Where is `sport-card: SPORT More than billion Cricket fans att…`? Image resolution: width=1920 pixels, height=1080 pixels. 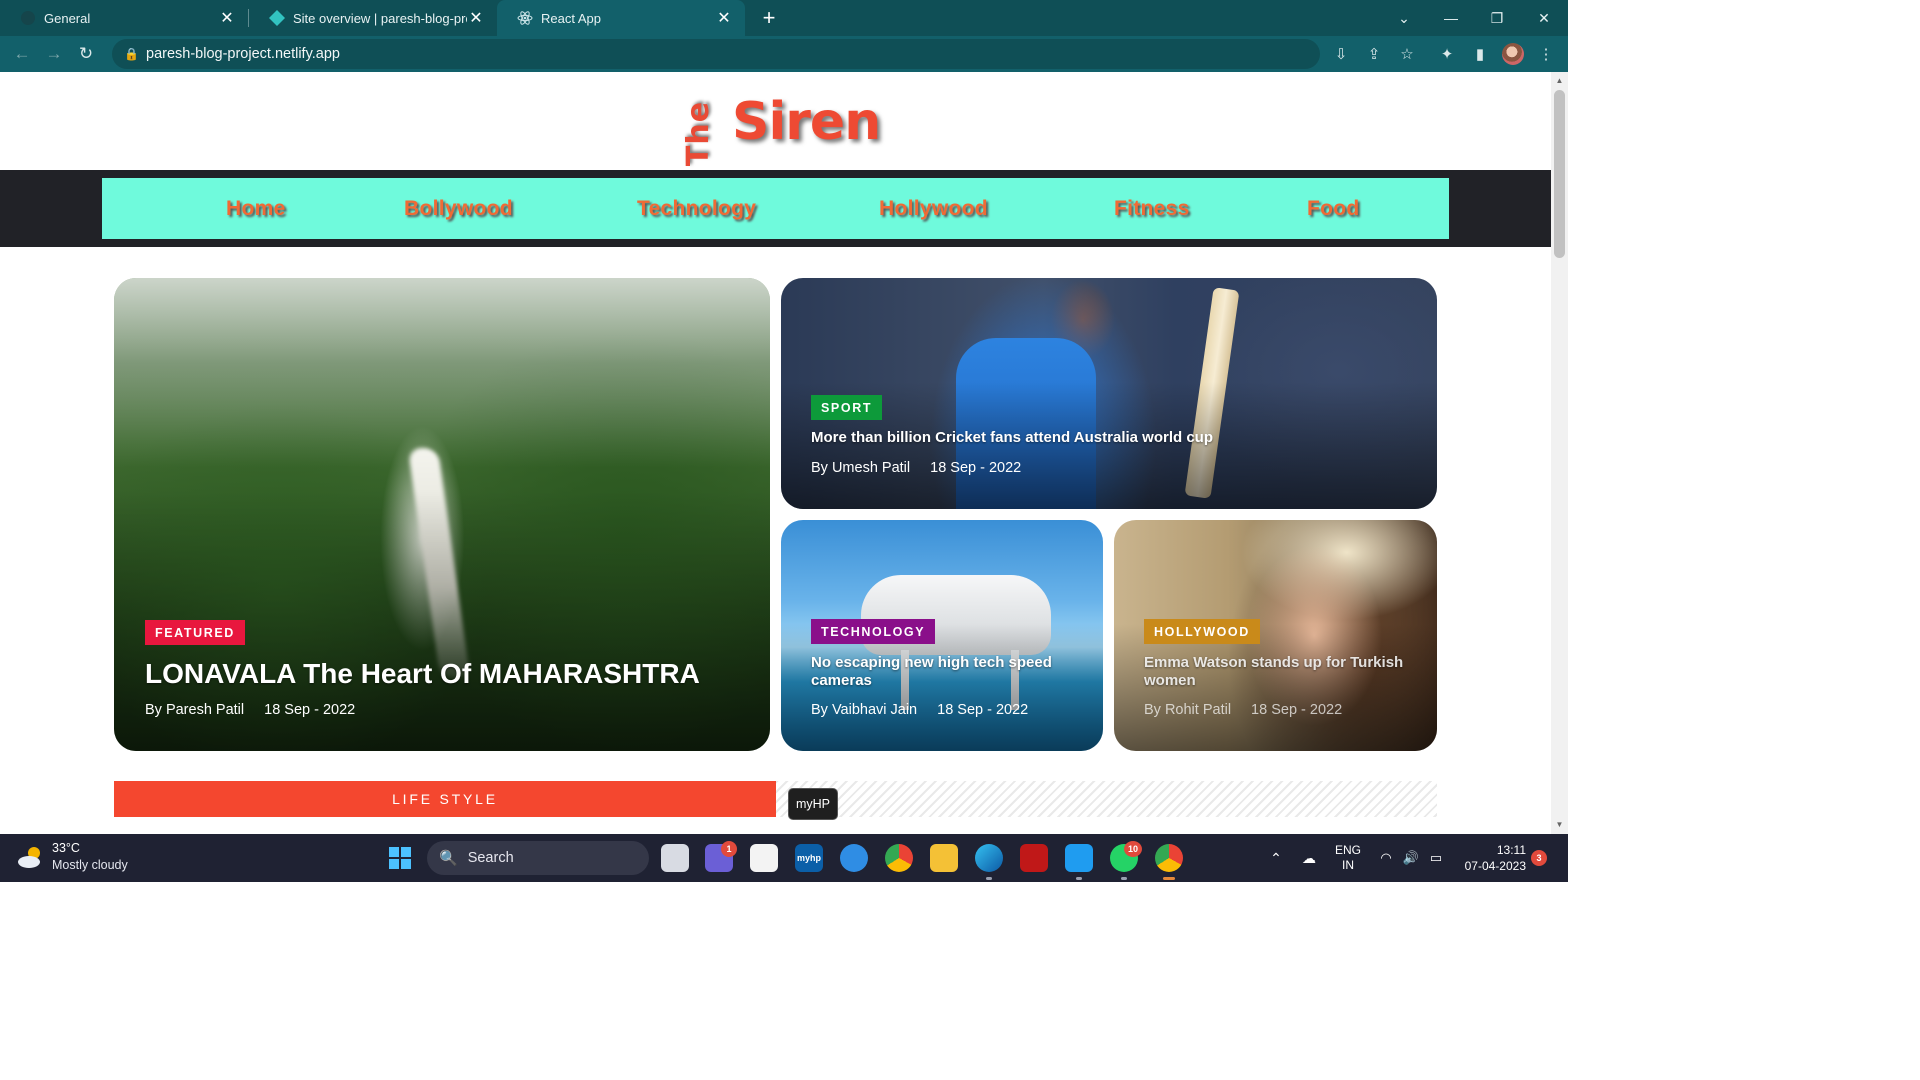
sport-card: SPORT More than billion Cricket fans att… is located at coordinates (1109, 393).